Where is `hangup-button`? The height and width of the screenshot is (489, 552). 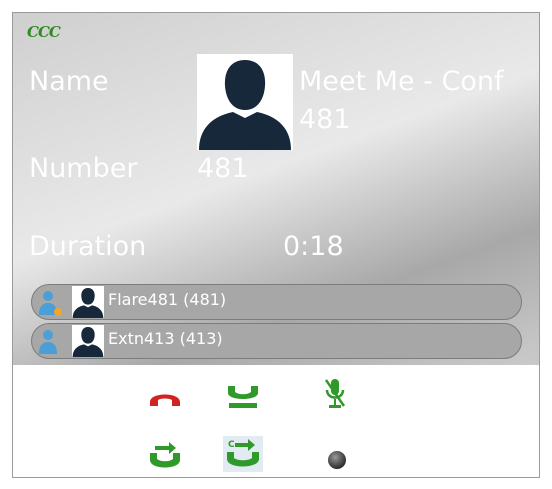
hangup-button is located at coordinates (165, 397).